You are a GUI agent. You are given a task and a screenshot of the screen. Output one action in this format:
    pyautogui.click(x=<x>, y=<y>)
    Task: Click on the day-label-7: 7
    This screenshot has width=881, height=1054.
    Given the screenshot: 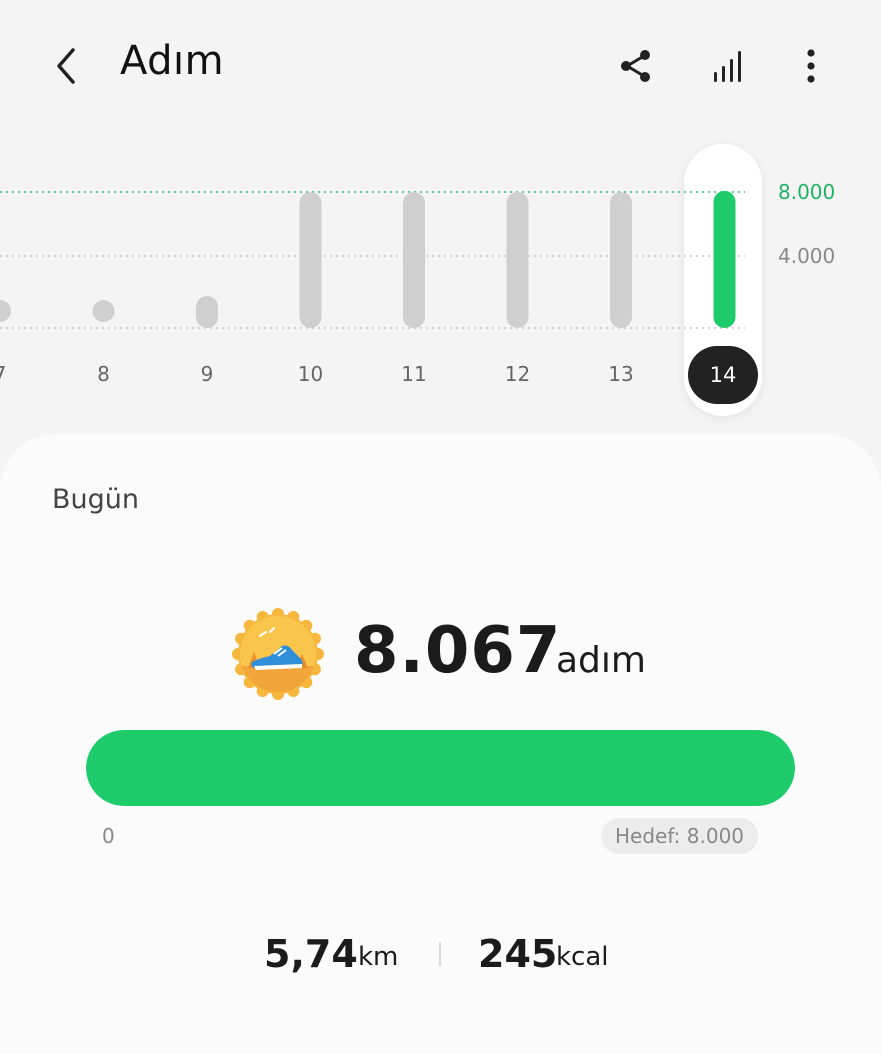 What is the action you would take?
    pyautogui.click(x=10, y=374)
    